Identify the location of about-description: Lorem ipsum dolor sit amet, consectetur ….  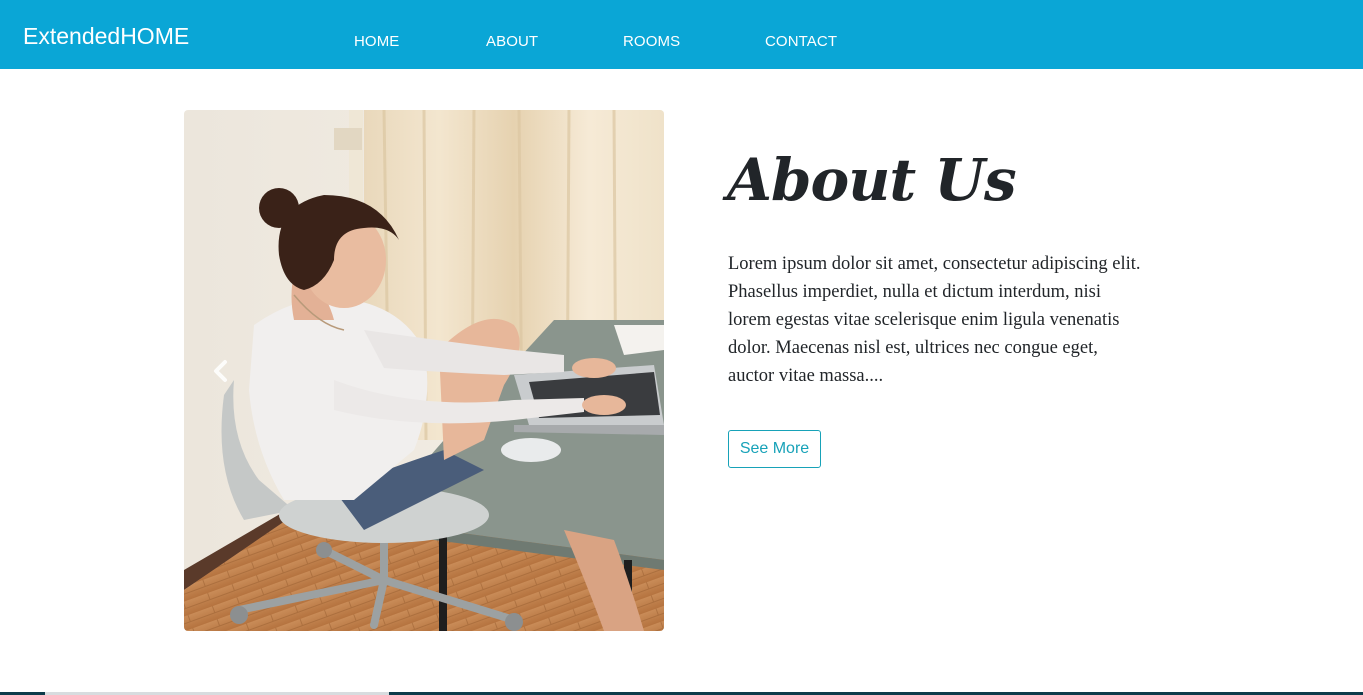
(934, 320).